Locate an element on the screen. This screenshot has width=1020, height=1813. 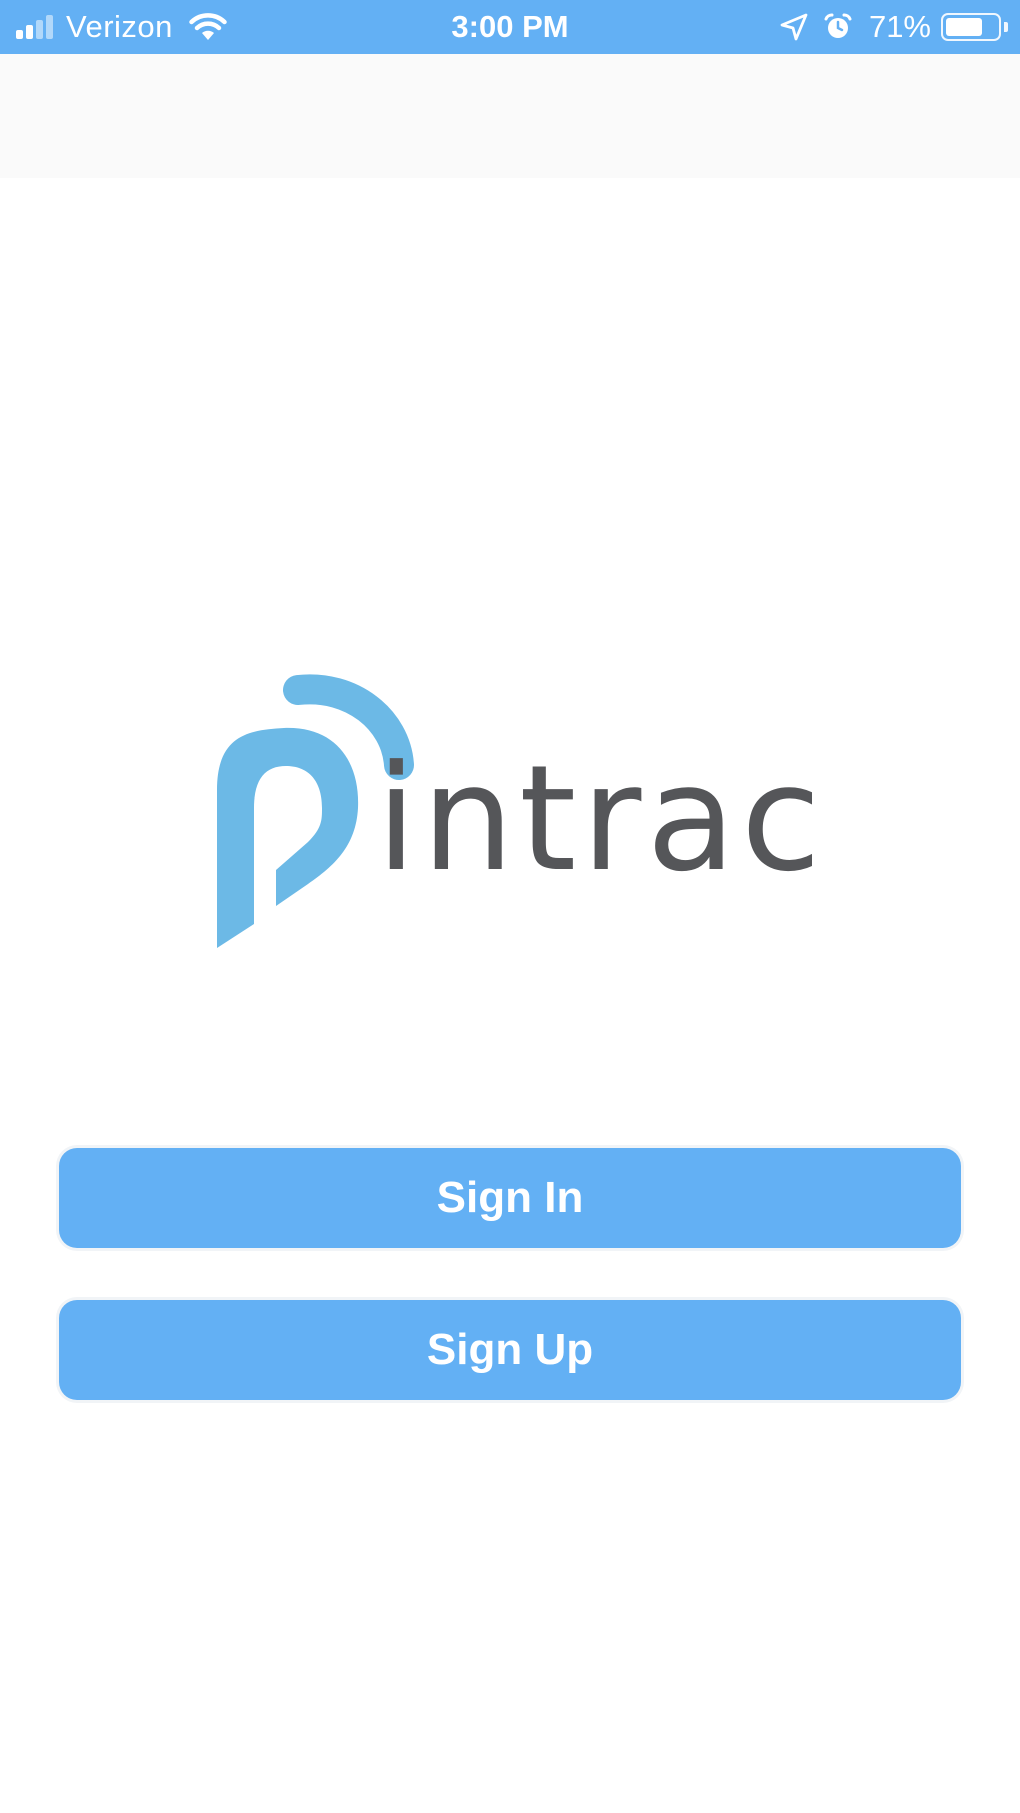
pintrac-logo: intrac is located at coordinates (512, 815).